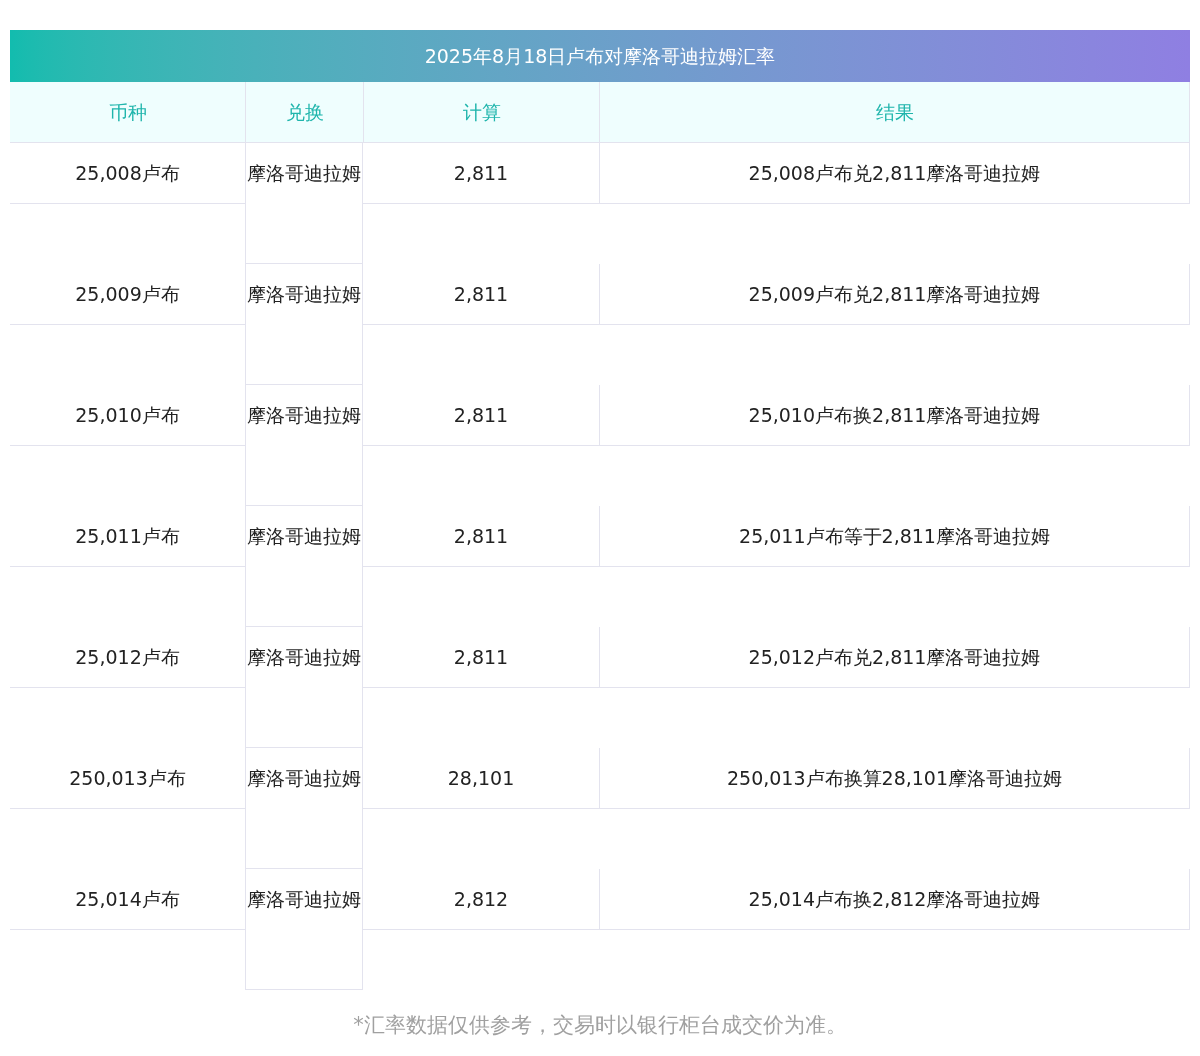  I want to click on table-cell: 28,101, so click(481, 778).